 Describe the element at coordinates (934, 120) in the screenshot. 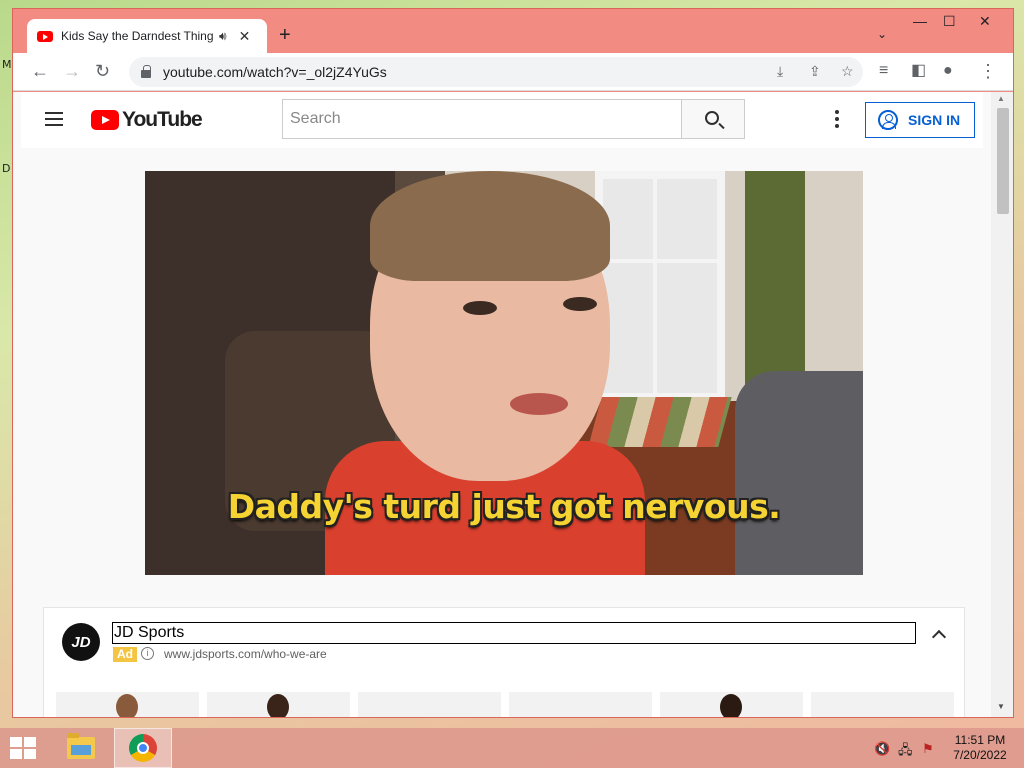

I see `sign-in-label: SIGN IN` at that location.